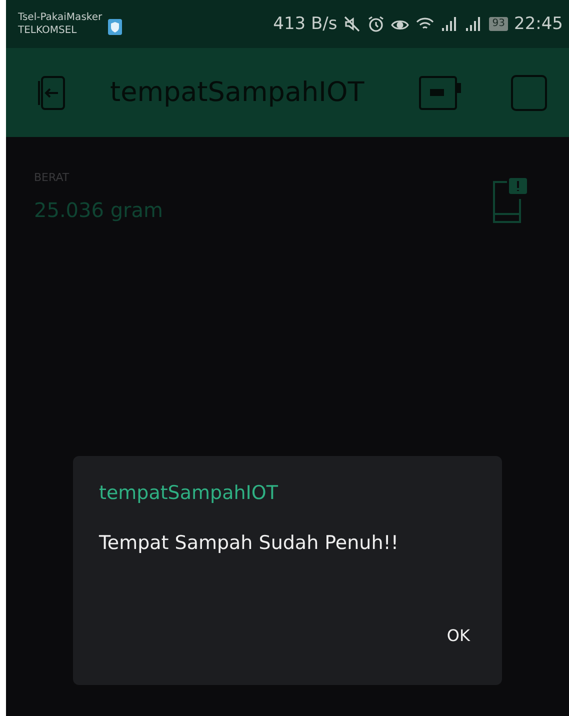 This screenshot has width=569, height=716. I want to click on weight-value: 25.036 gram, so click(98, 210).